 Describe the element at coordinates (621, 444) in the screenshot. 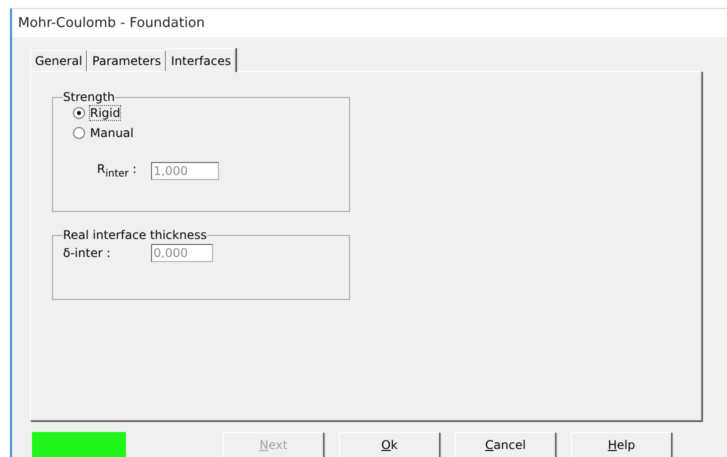

I see `dialog-button: Help` at that location.